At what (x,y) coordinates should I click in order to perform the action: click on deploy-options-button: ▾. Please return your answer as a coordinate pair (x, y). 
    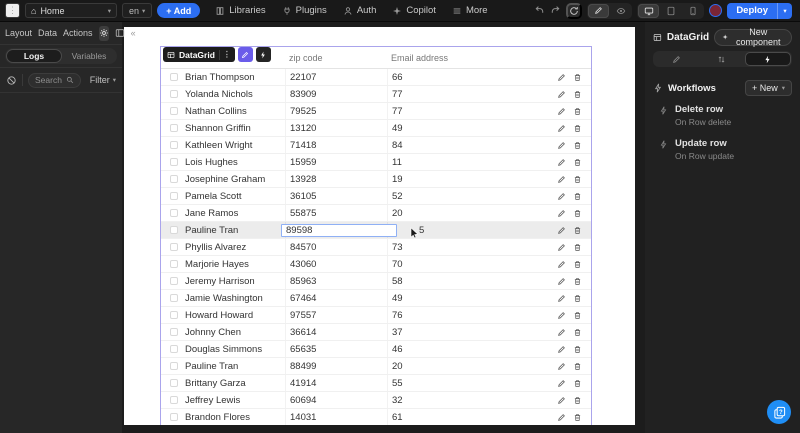
    Looking at the image, I should click on (784, 10).